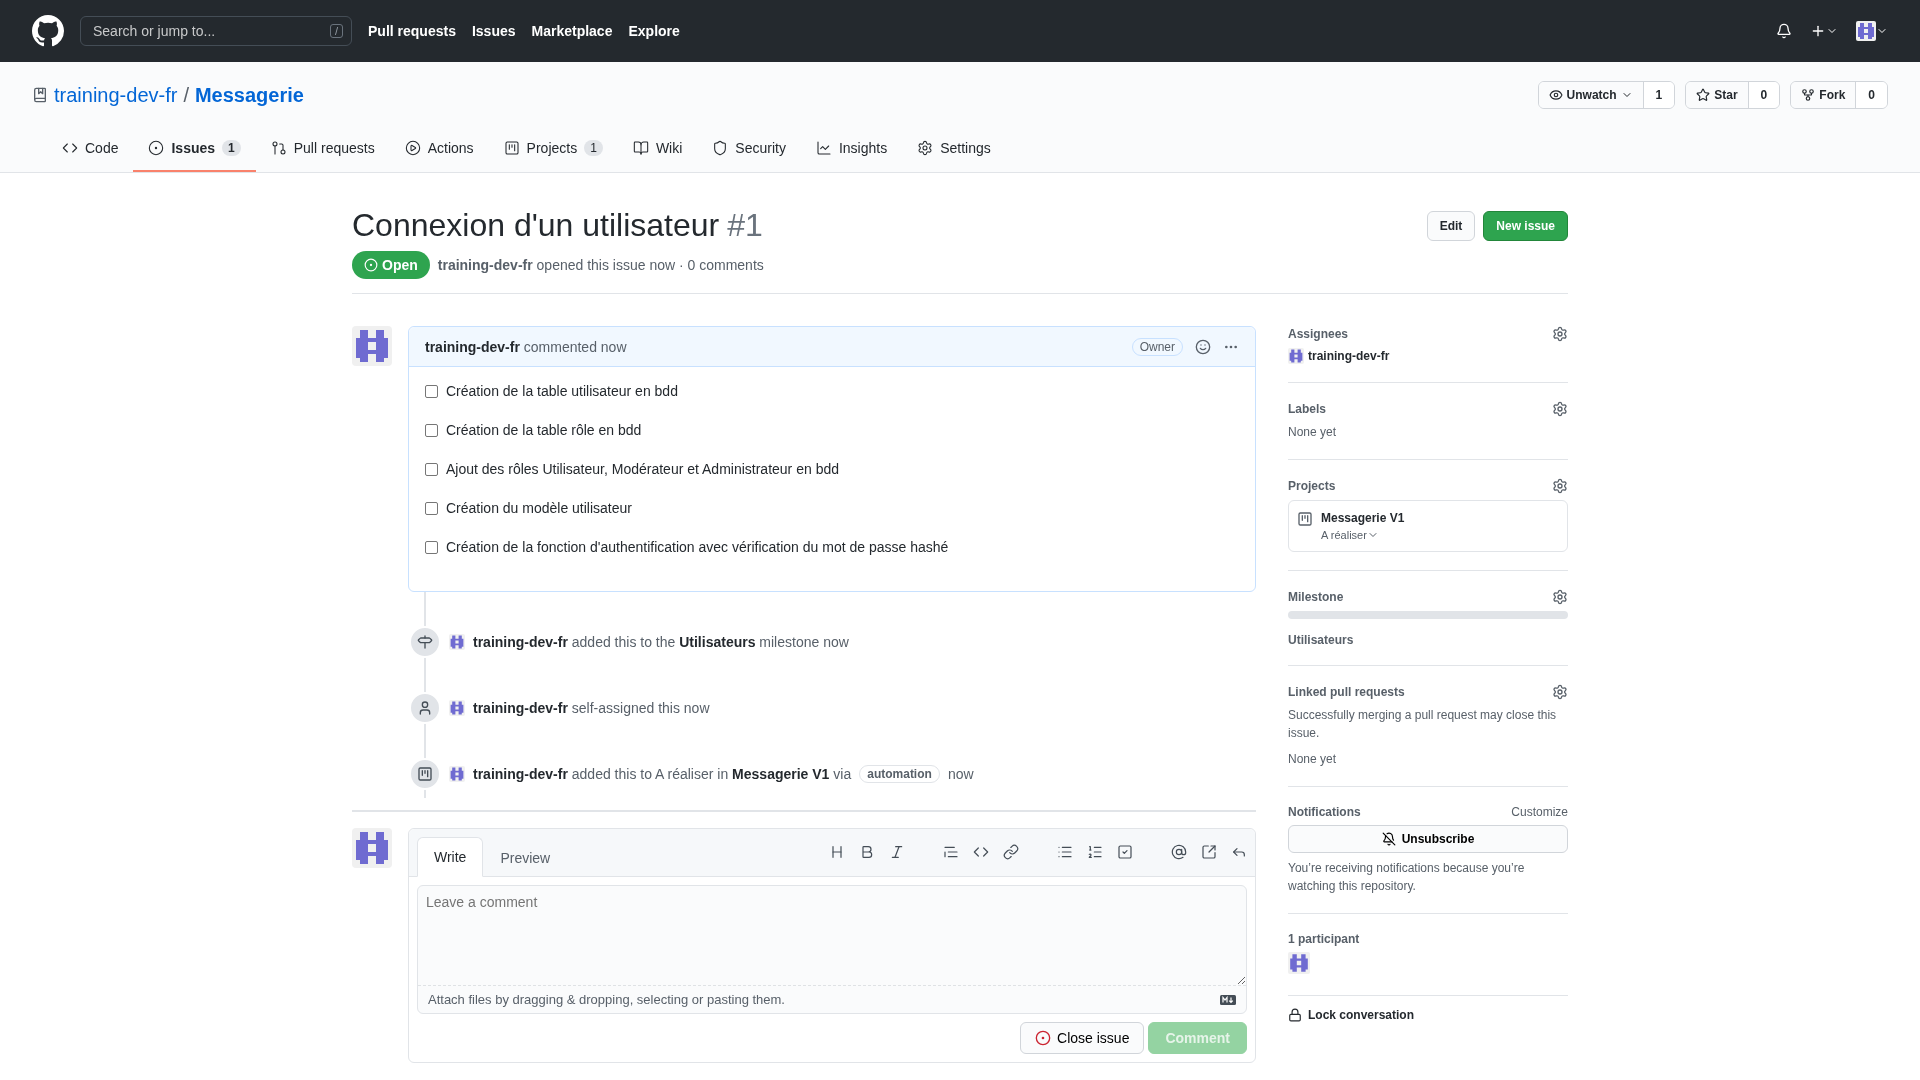 The height and width of the screenshot is (1080, 1920). What do you see at coordinates (1818, 31) in the screenshot?
I see `plus-icon` at bounding box center [1818, 31].